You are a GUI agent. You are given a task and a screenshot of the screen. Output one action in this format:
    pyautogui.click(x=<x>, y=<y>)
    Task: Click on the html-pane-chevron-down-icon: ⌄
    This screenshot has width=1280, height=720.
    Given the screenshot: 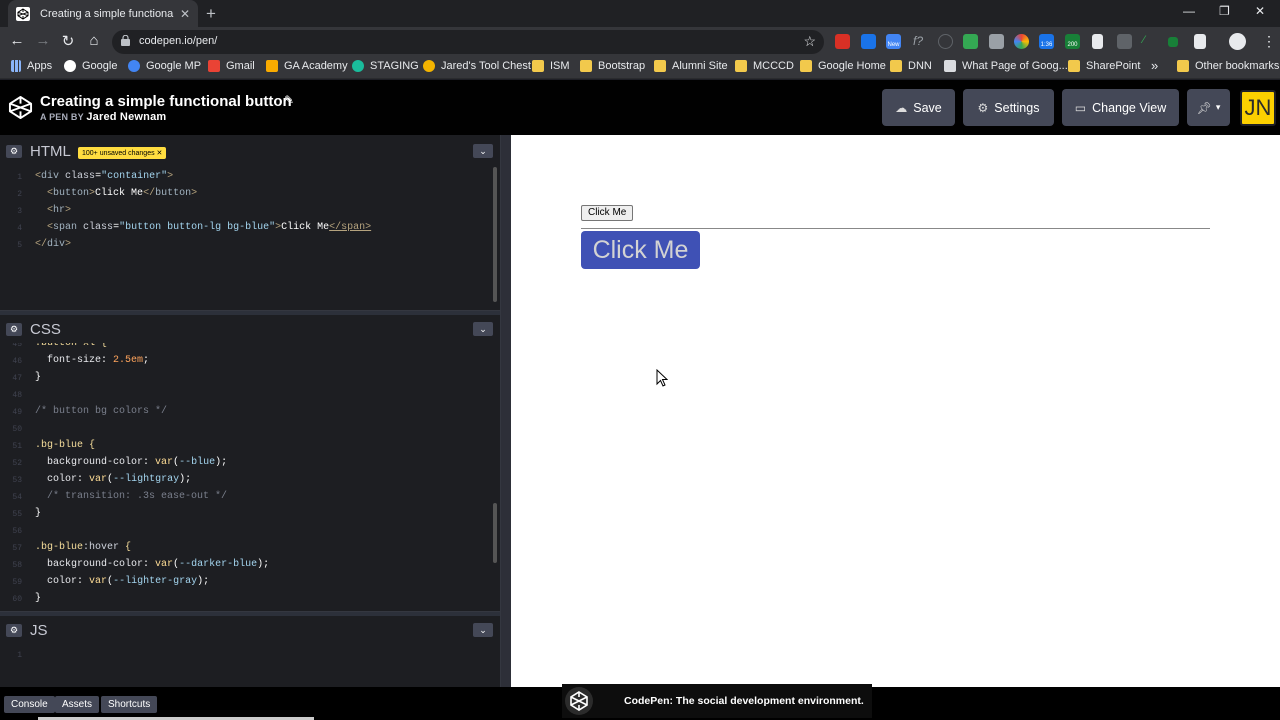 What is the action you would take?
    pyautogui.click(x=483, y=151)
    